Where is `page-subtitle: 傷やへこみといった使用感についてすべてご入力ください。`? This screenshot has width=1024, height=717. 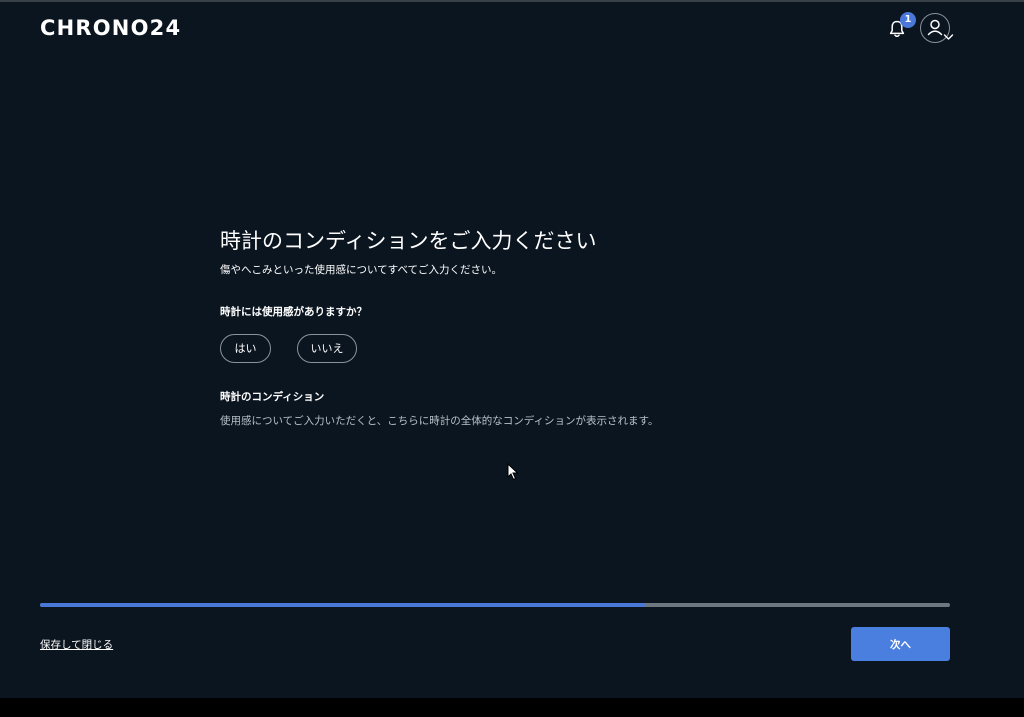
page-subtitle: 傷やへこみといった使用感についてすべてご入力ください。 is located at coordinates (361, 270).